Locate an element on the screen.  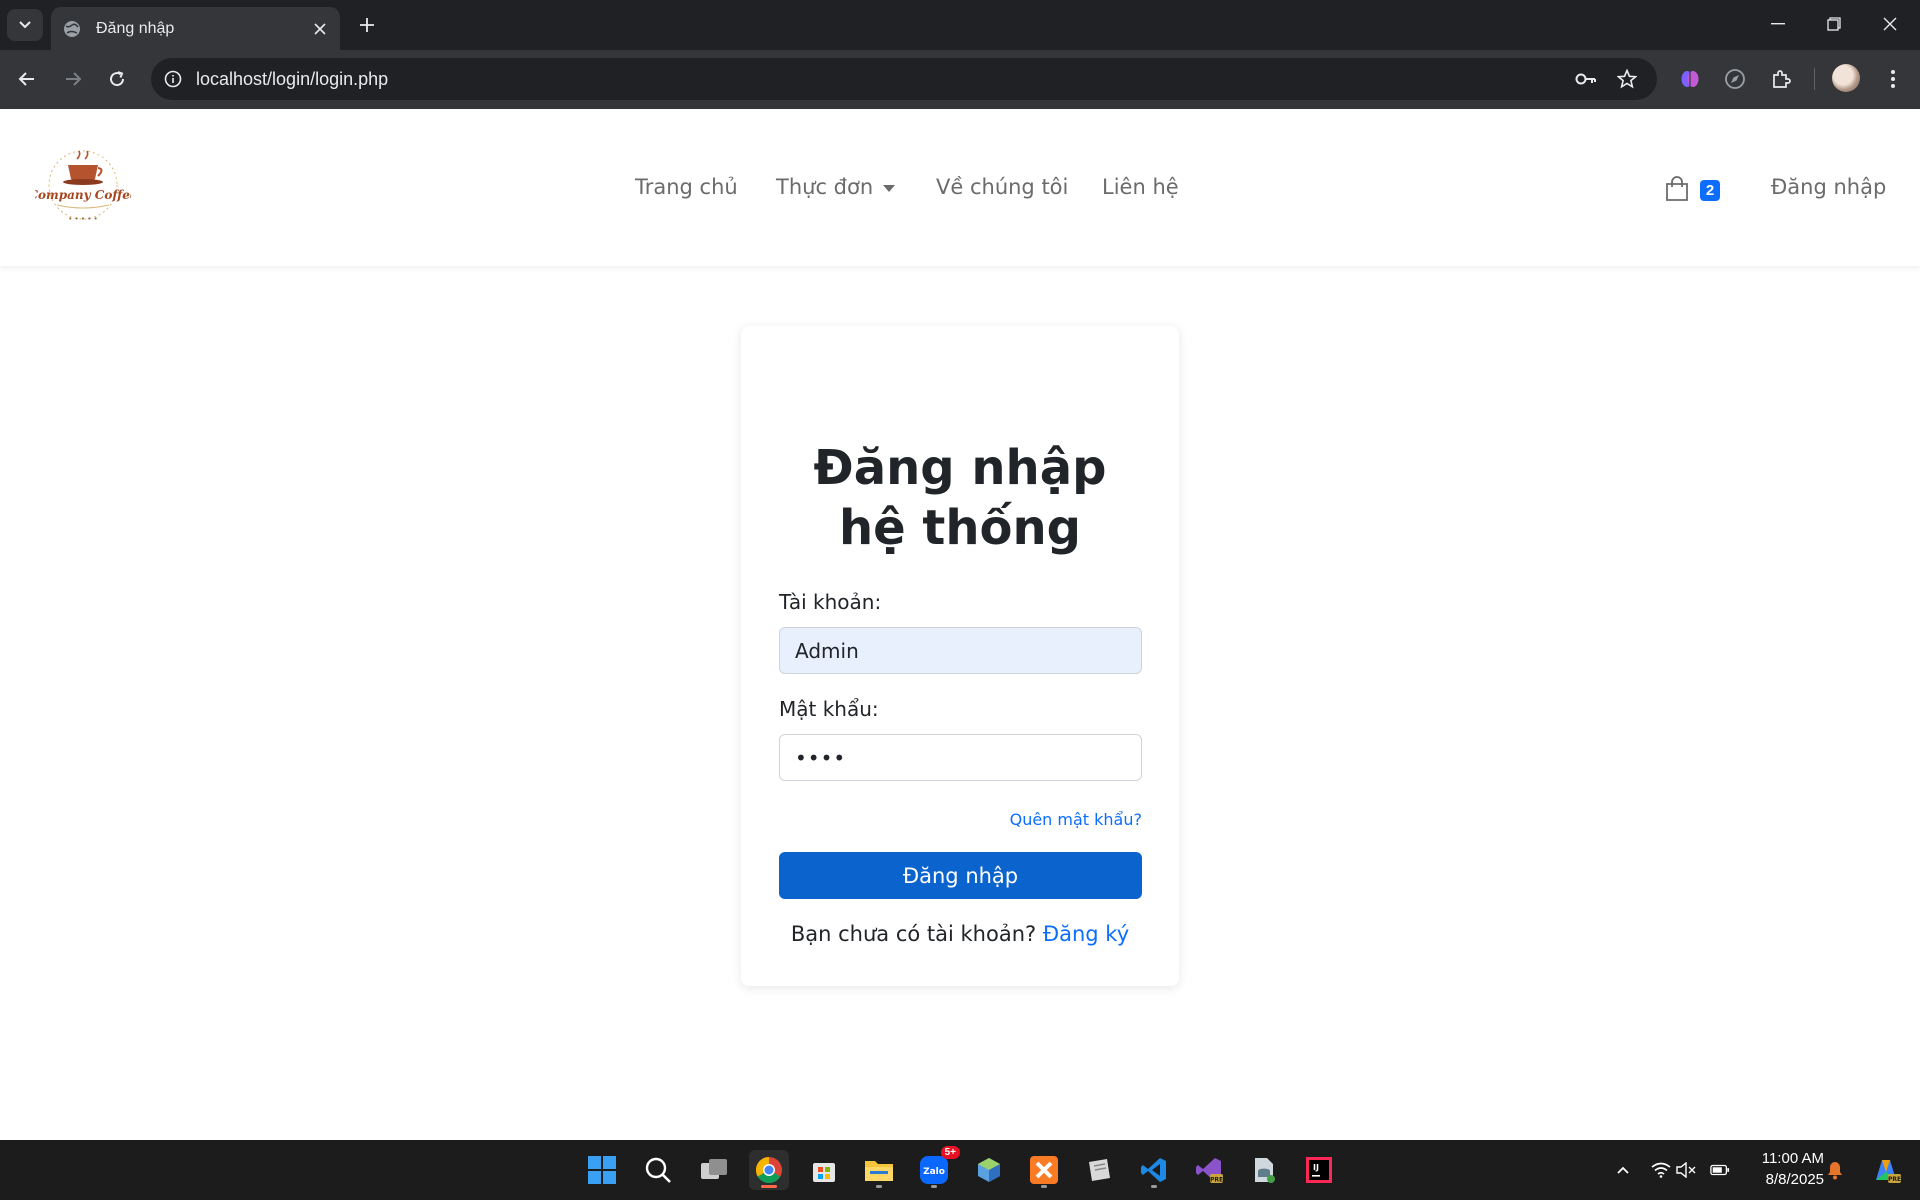
xampp-icon is located at coordinates (1044, 1170).